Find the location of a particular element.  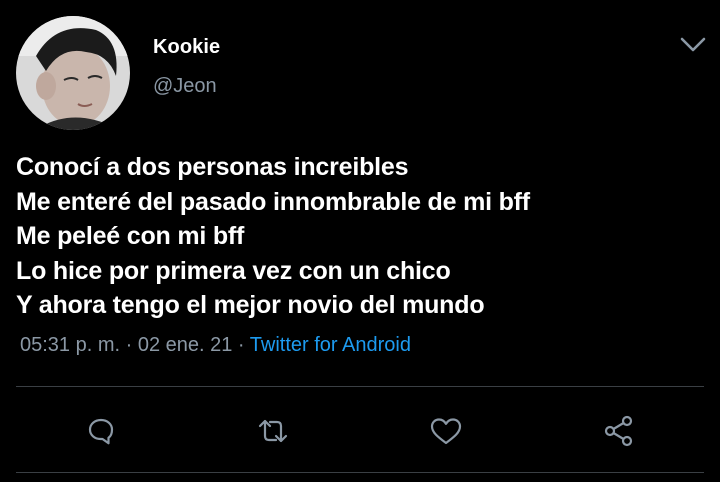

retweet-button is located at coordinates (273, 431).